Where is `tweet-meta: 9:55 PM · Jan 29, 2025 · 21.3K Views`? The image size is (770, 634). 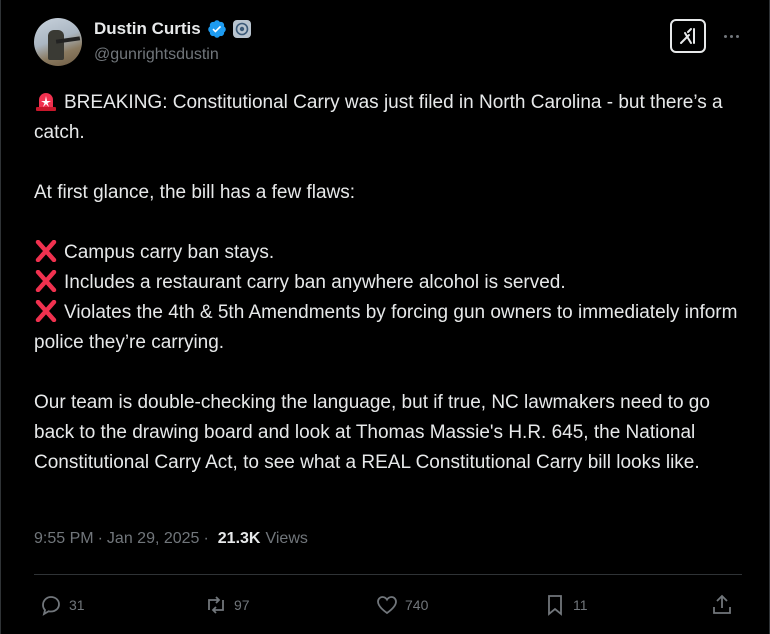 tweet-meta: 9:55 PM · Jan 29, 2025 · 21.3K Views is located at coordinates (171, 539).